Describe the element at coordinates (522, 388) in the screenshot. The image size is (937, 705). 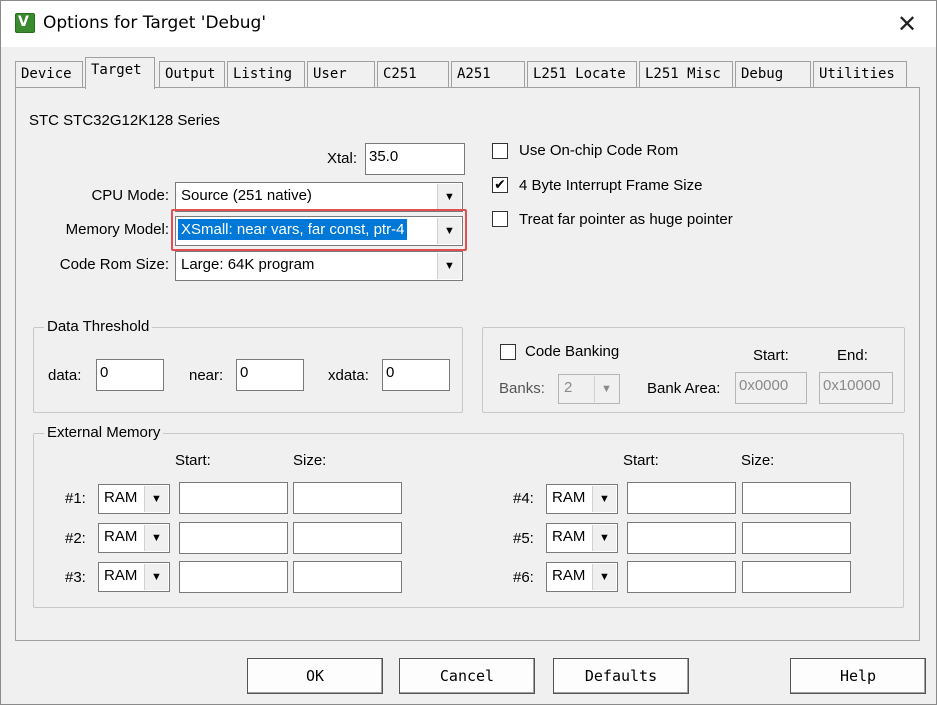
I see `banks-label: Banks:` at that location.